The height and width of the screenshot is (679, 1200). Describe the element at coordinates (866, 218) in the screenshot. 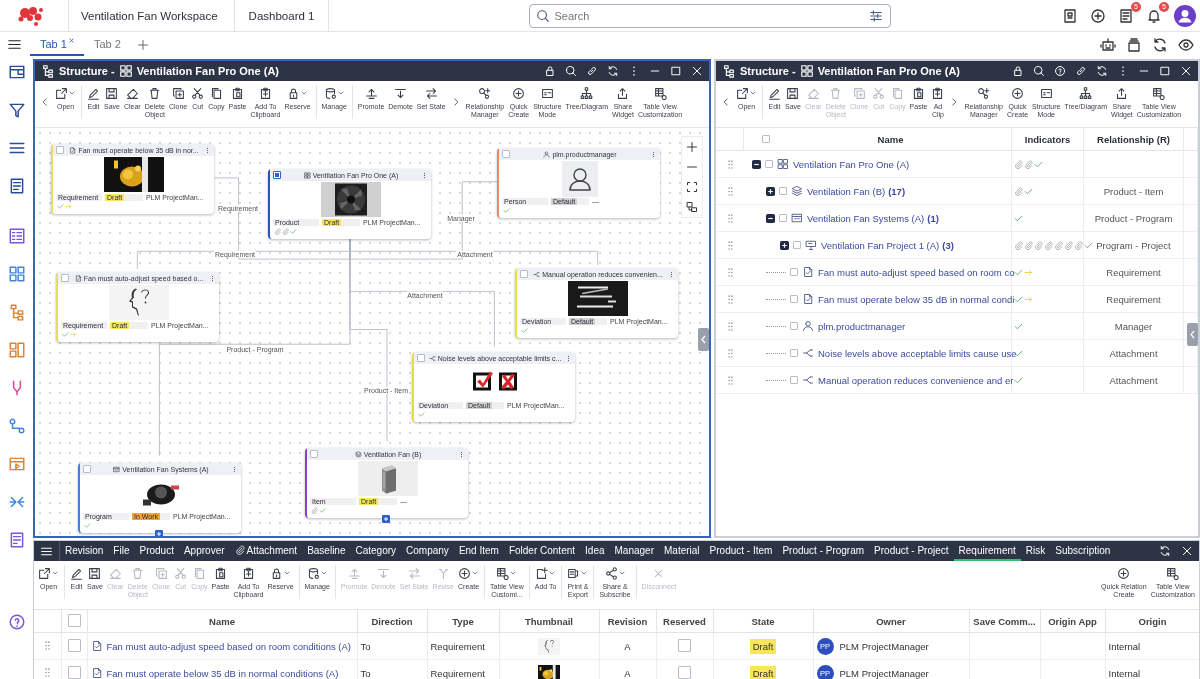

I see `item-link: Ventilation Fan Systems (A)` at that location.